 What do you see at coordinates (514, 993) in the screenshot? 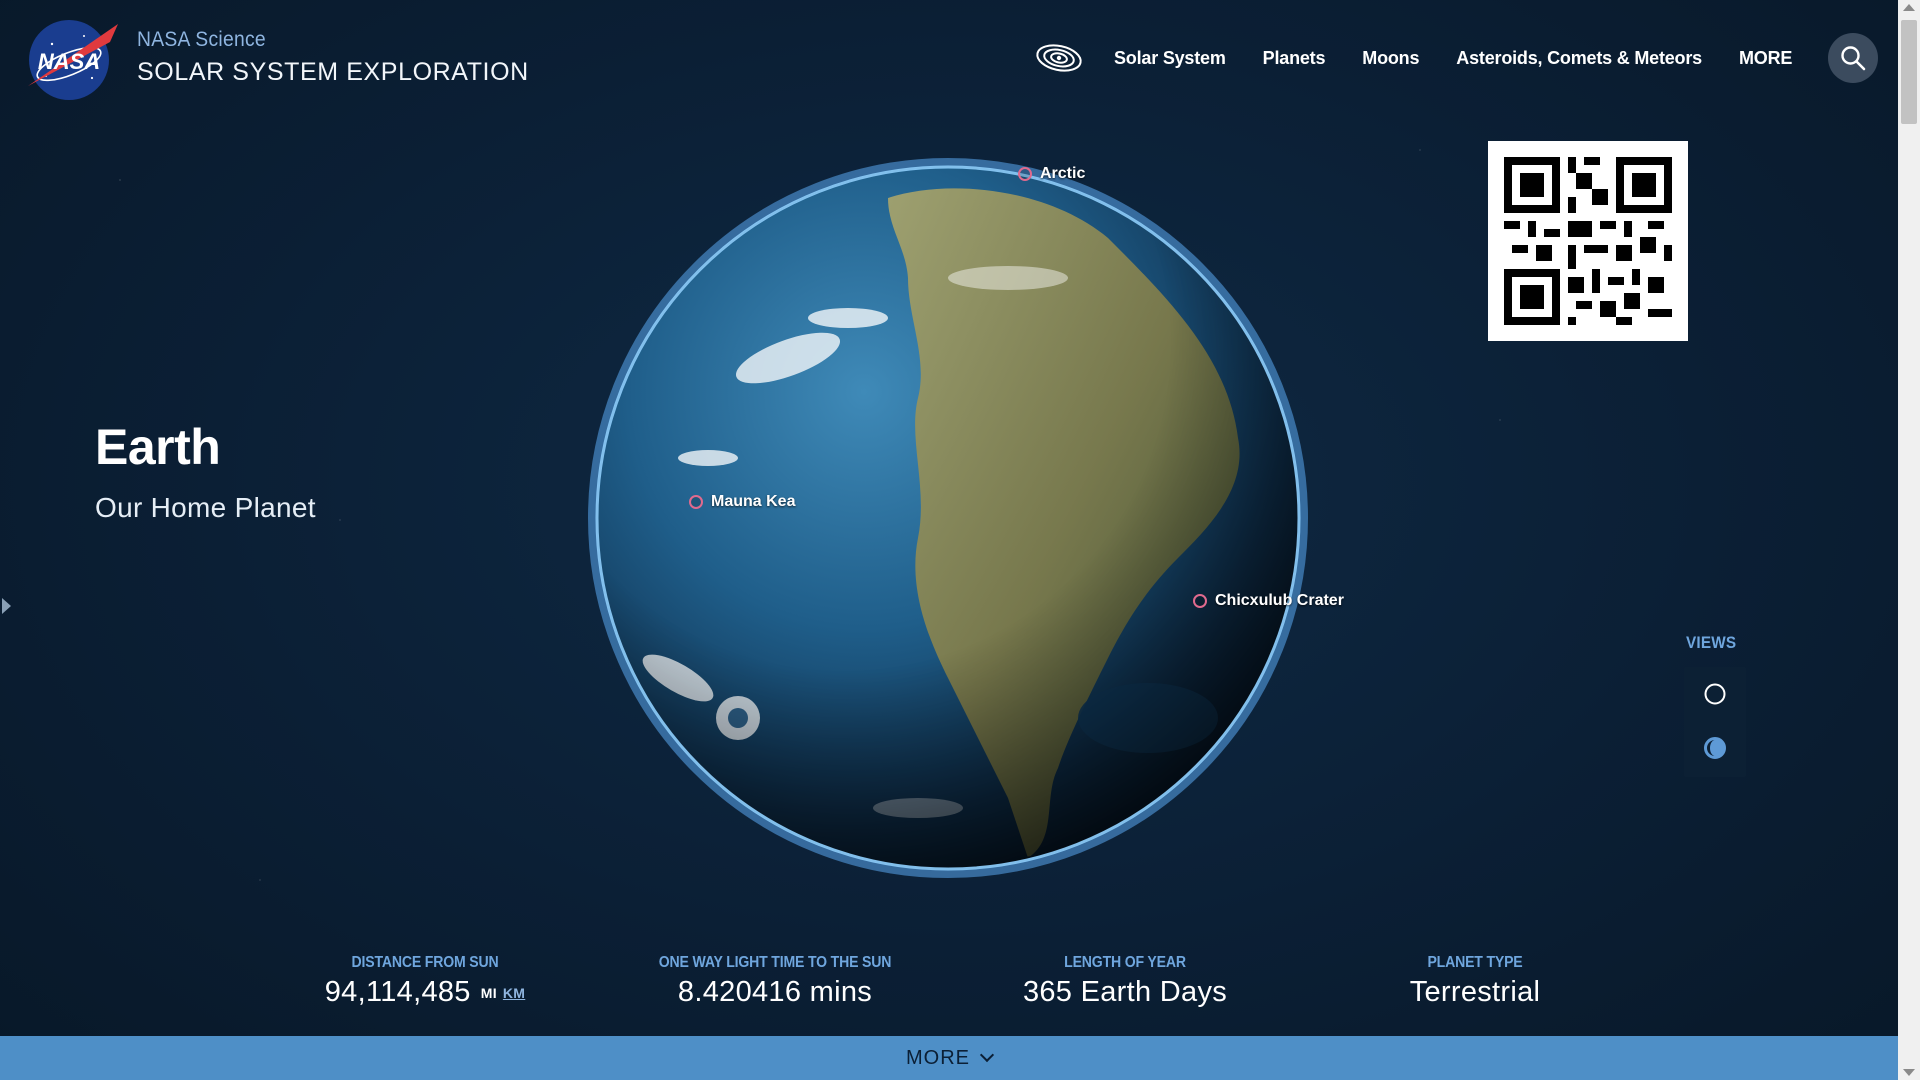
I see `unit-km-toggle: KM` at bounding box center [514, 993].